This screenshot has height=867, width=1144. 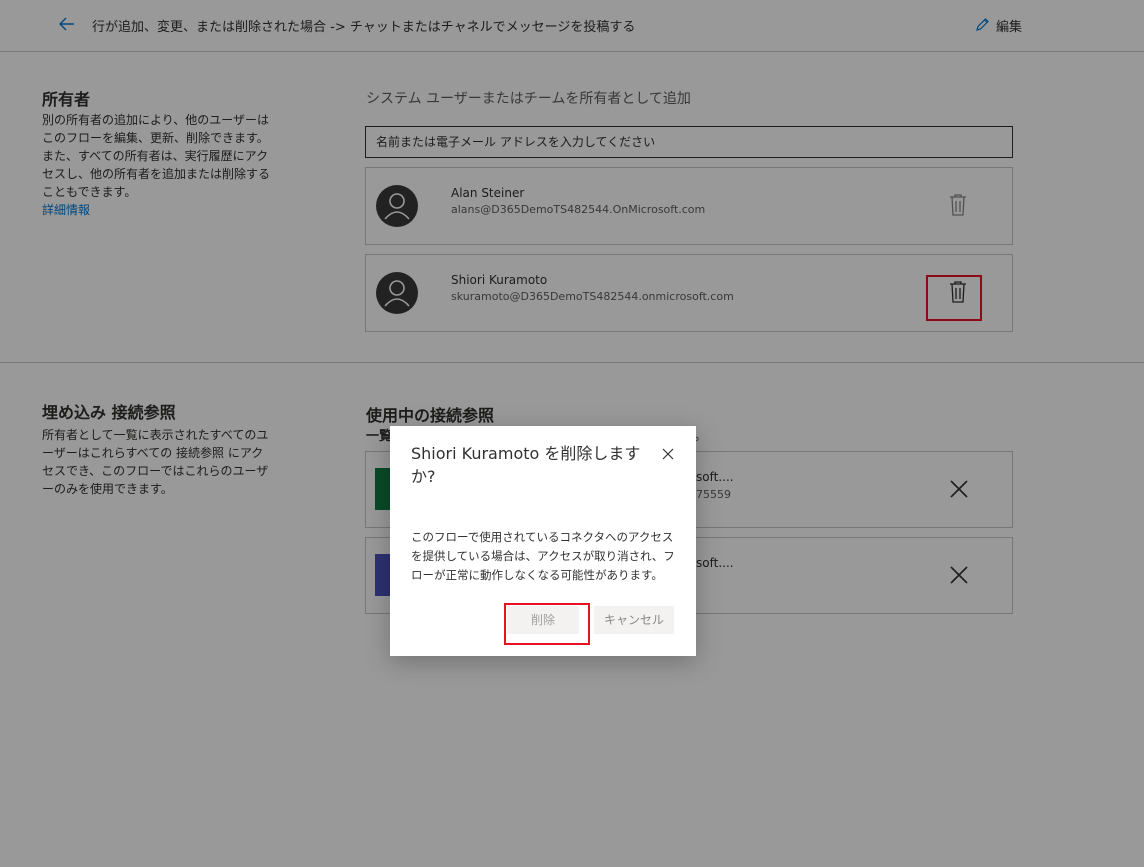 I want to click on cancel-button: キャンセル, so click(x=634, y=620).